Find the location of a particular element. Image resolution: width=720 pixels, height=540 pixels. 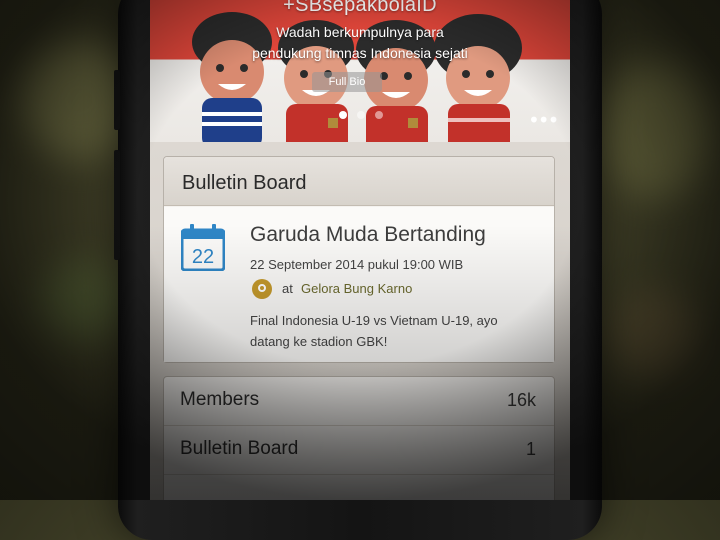

community-stats: Members 16k Bulletin Board 1 is located at coordinates (359, 438).